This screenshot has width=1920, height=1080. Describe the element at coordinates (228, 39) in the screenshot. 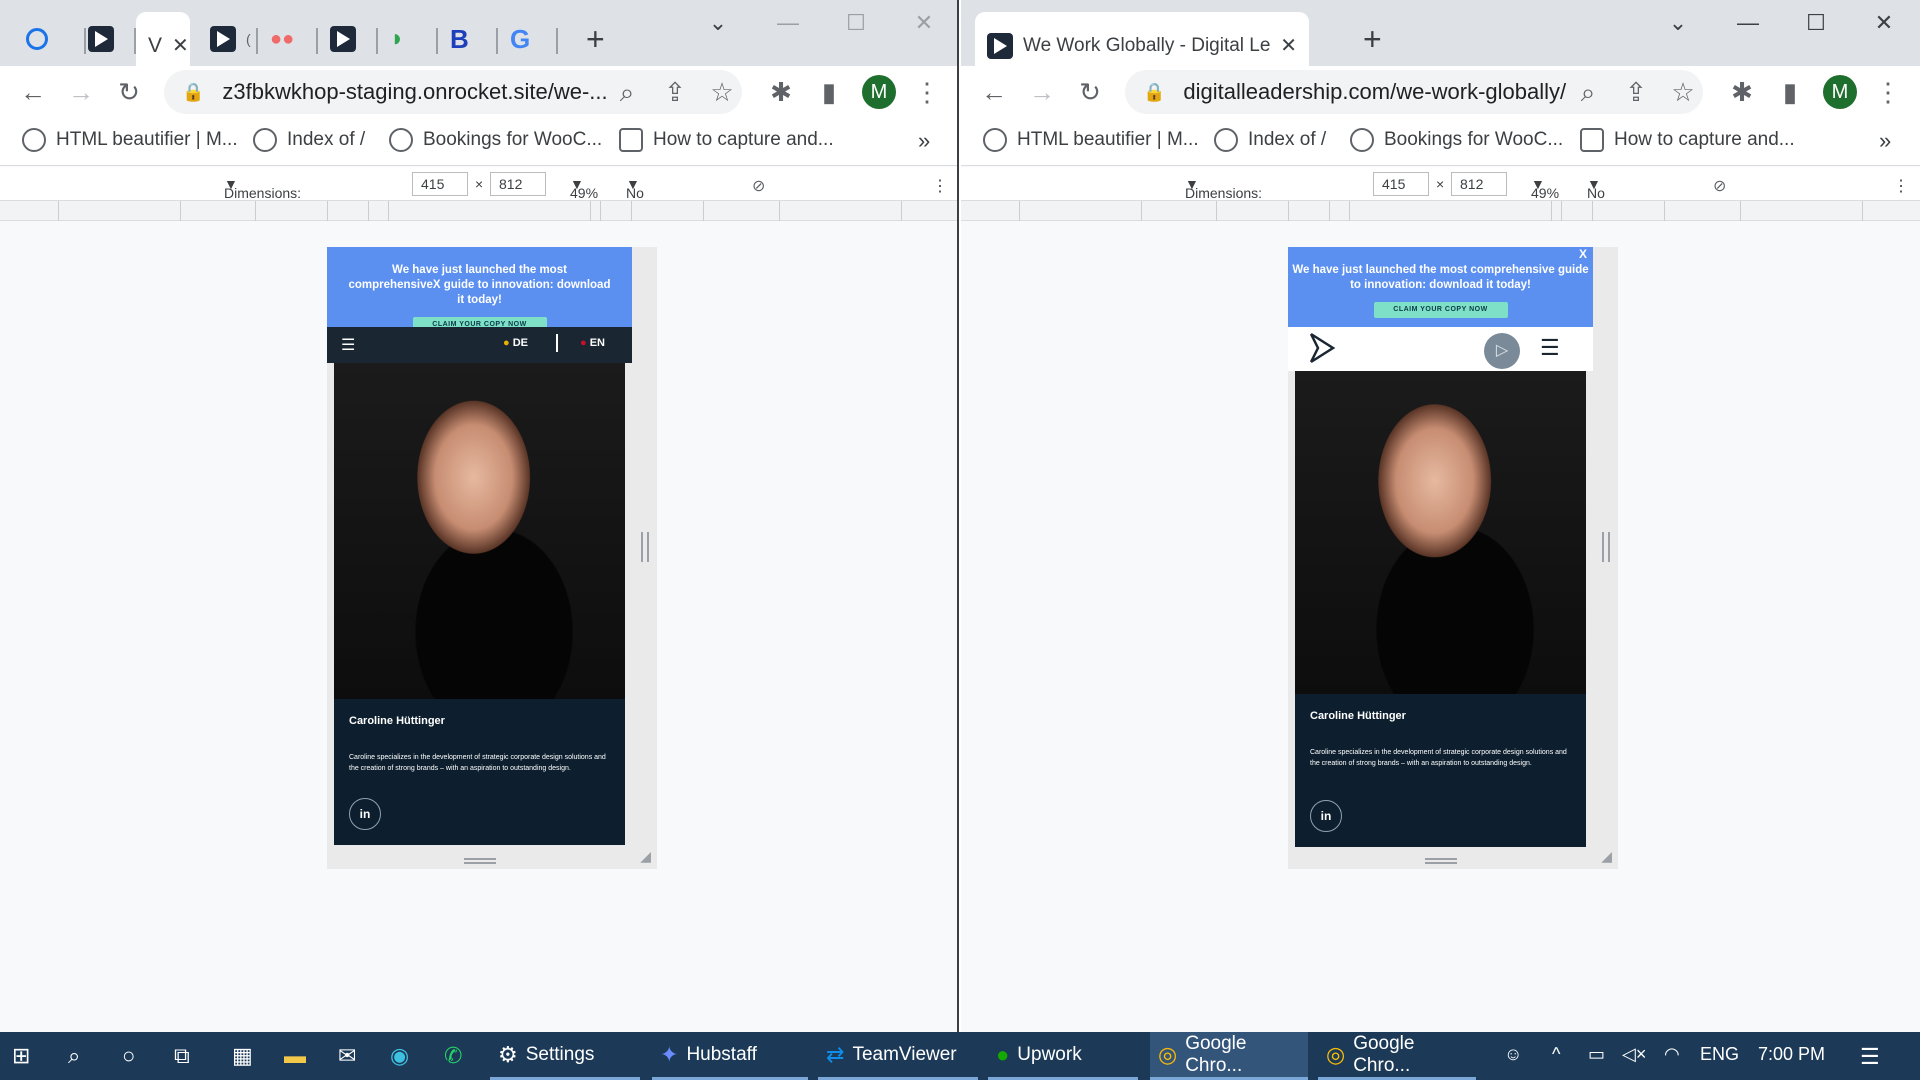

I see `tab-dl-2: (` at that location.